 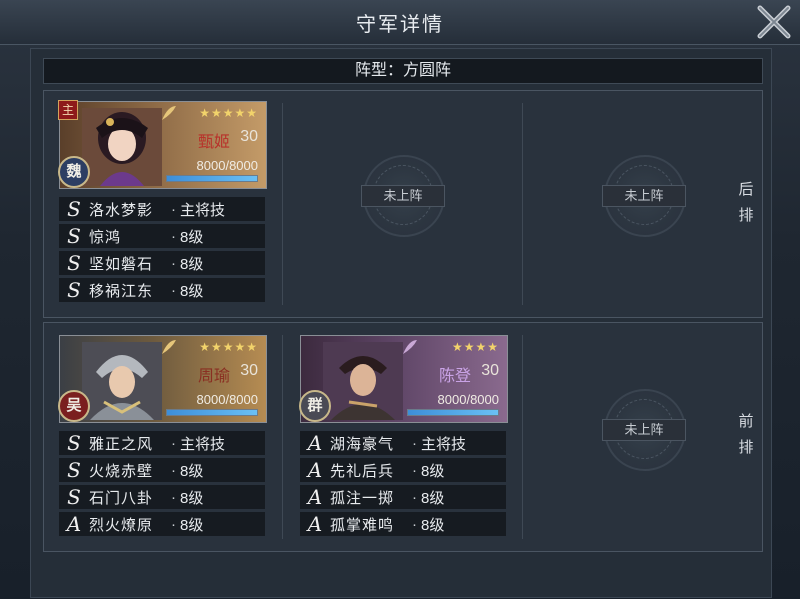 What do you see at coordinates (121, 291) in the screenshot?
I see `skill-name: 移祸江东` at bounding box center [121, 291].